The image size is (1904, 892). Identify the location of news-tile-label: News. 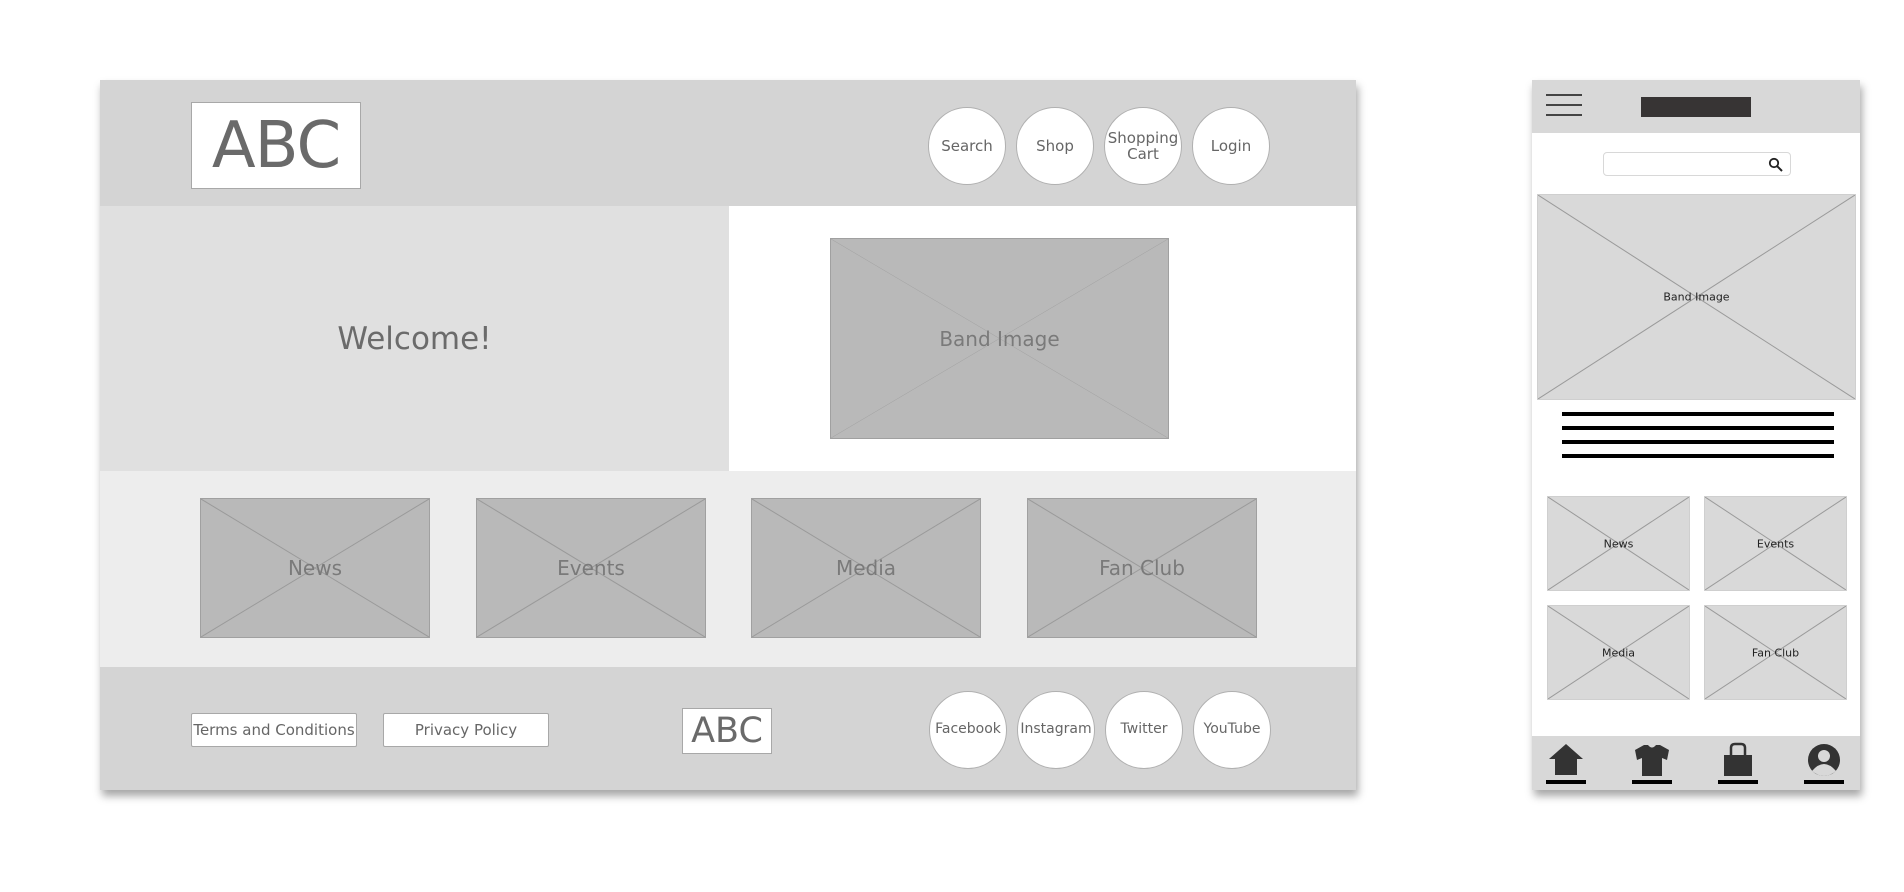
(315, 568).